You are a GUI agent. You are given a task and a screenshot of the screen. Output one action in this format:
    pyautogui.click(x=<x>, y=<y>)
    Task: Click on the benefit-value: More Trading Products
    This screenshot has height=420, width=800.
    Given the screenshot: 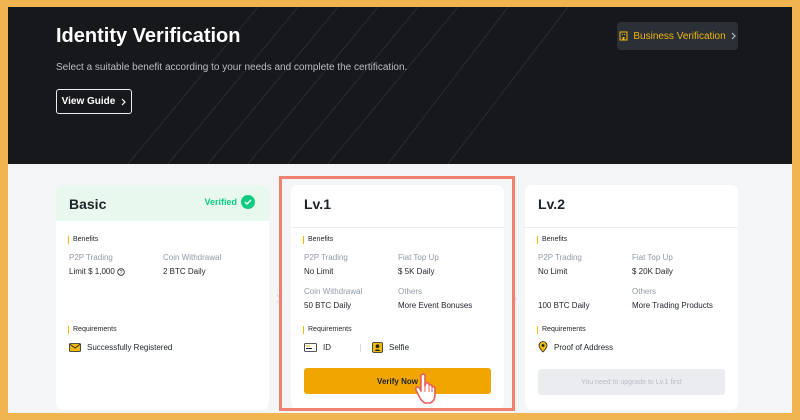 What is the action you would take?
    pyautogui.click(x=672, y=305)
    